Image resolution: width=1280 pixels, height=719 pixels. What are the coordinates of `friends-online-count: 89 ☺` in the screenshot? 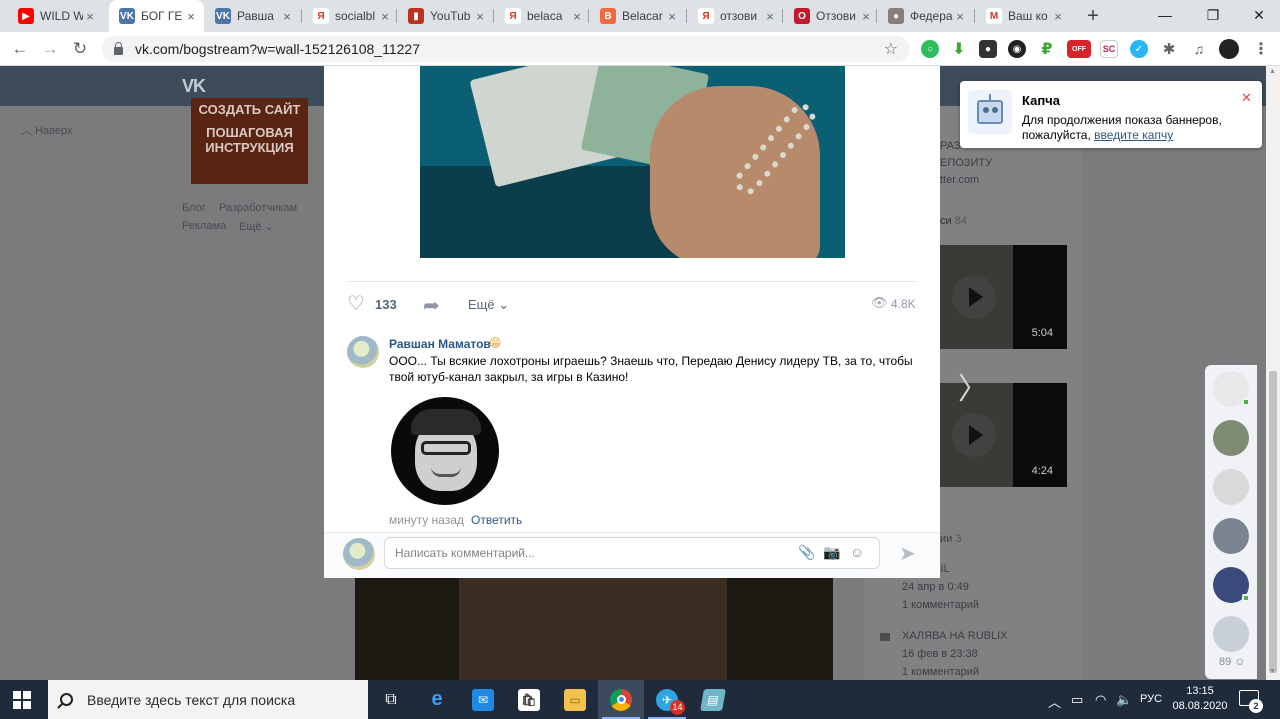 It's located at (1232, 662).